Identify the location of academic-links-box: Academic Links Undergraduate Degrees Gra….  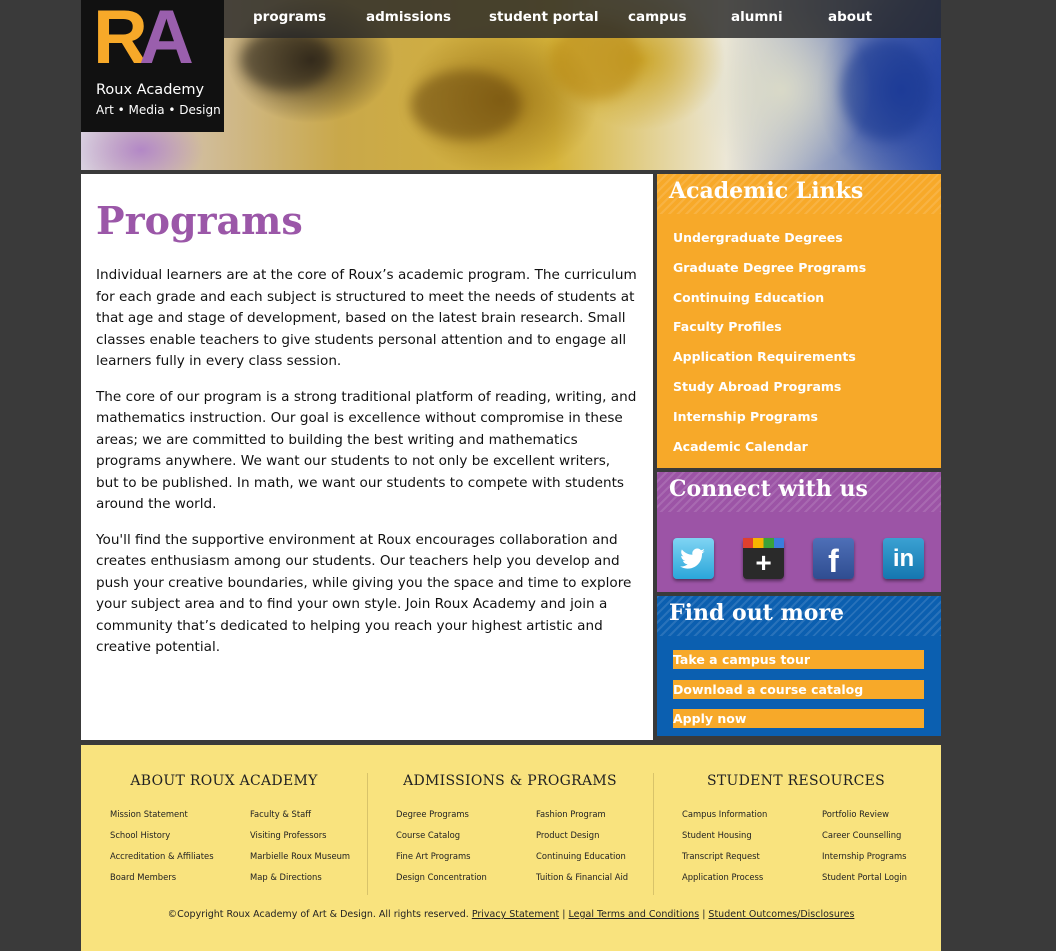
(799, 321).